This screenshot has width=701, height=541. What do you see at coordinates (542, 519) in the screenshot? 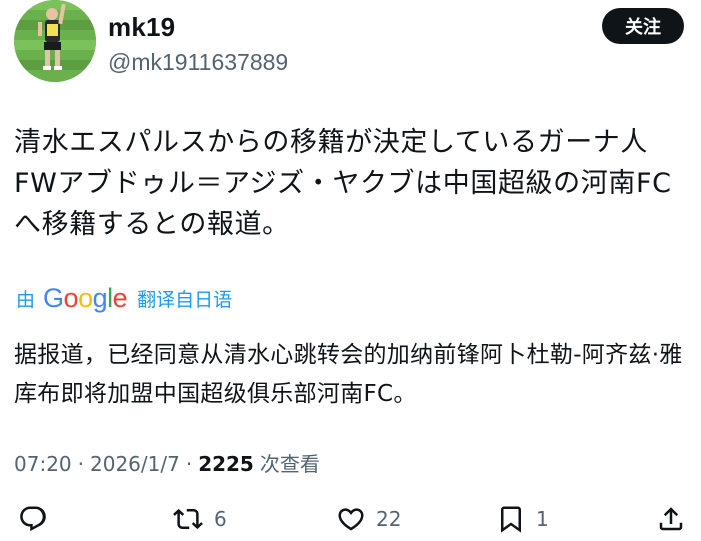
I see `bookmark-count: 1` at bounding box center [542, 519].